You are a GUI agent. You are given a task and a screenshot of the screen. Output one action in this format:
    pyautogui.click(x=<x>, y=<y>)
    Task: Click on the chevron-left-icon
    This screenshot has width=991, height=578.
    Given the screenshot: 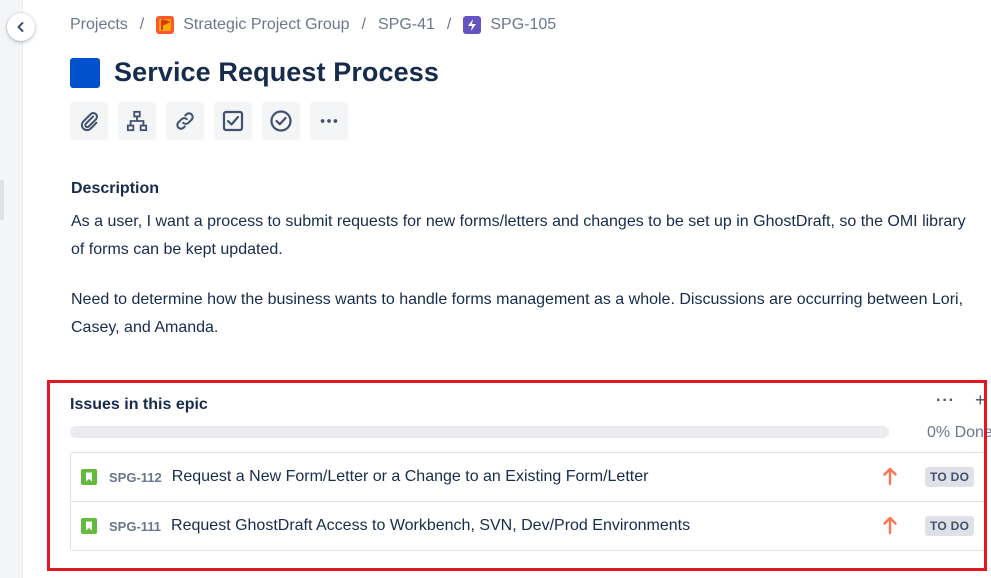 What is the action you would take?
    pyautogui.click(x=20, y=27)
    